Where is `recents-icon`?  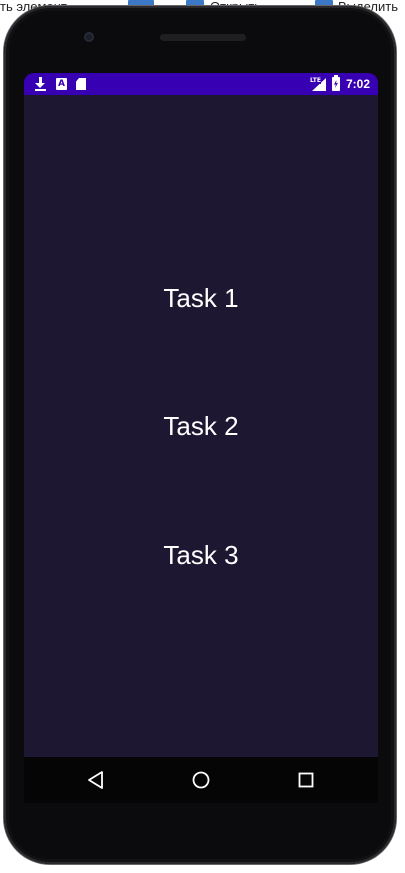
recents-icon is located at coordinates (306, 780).